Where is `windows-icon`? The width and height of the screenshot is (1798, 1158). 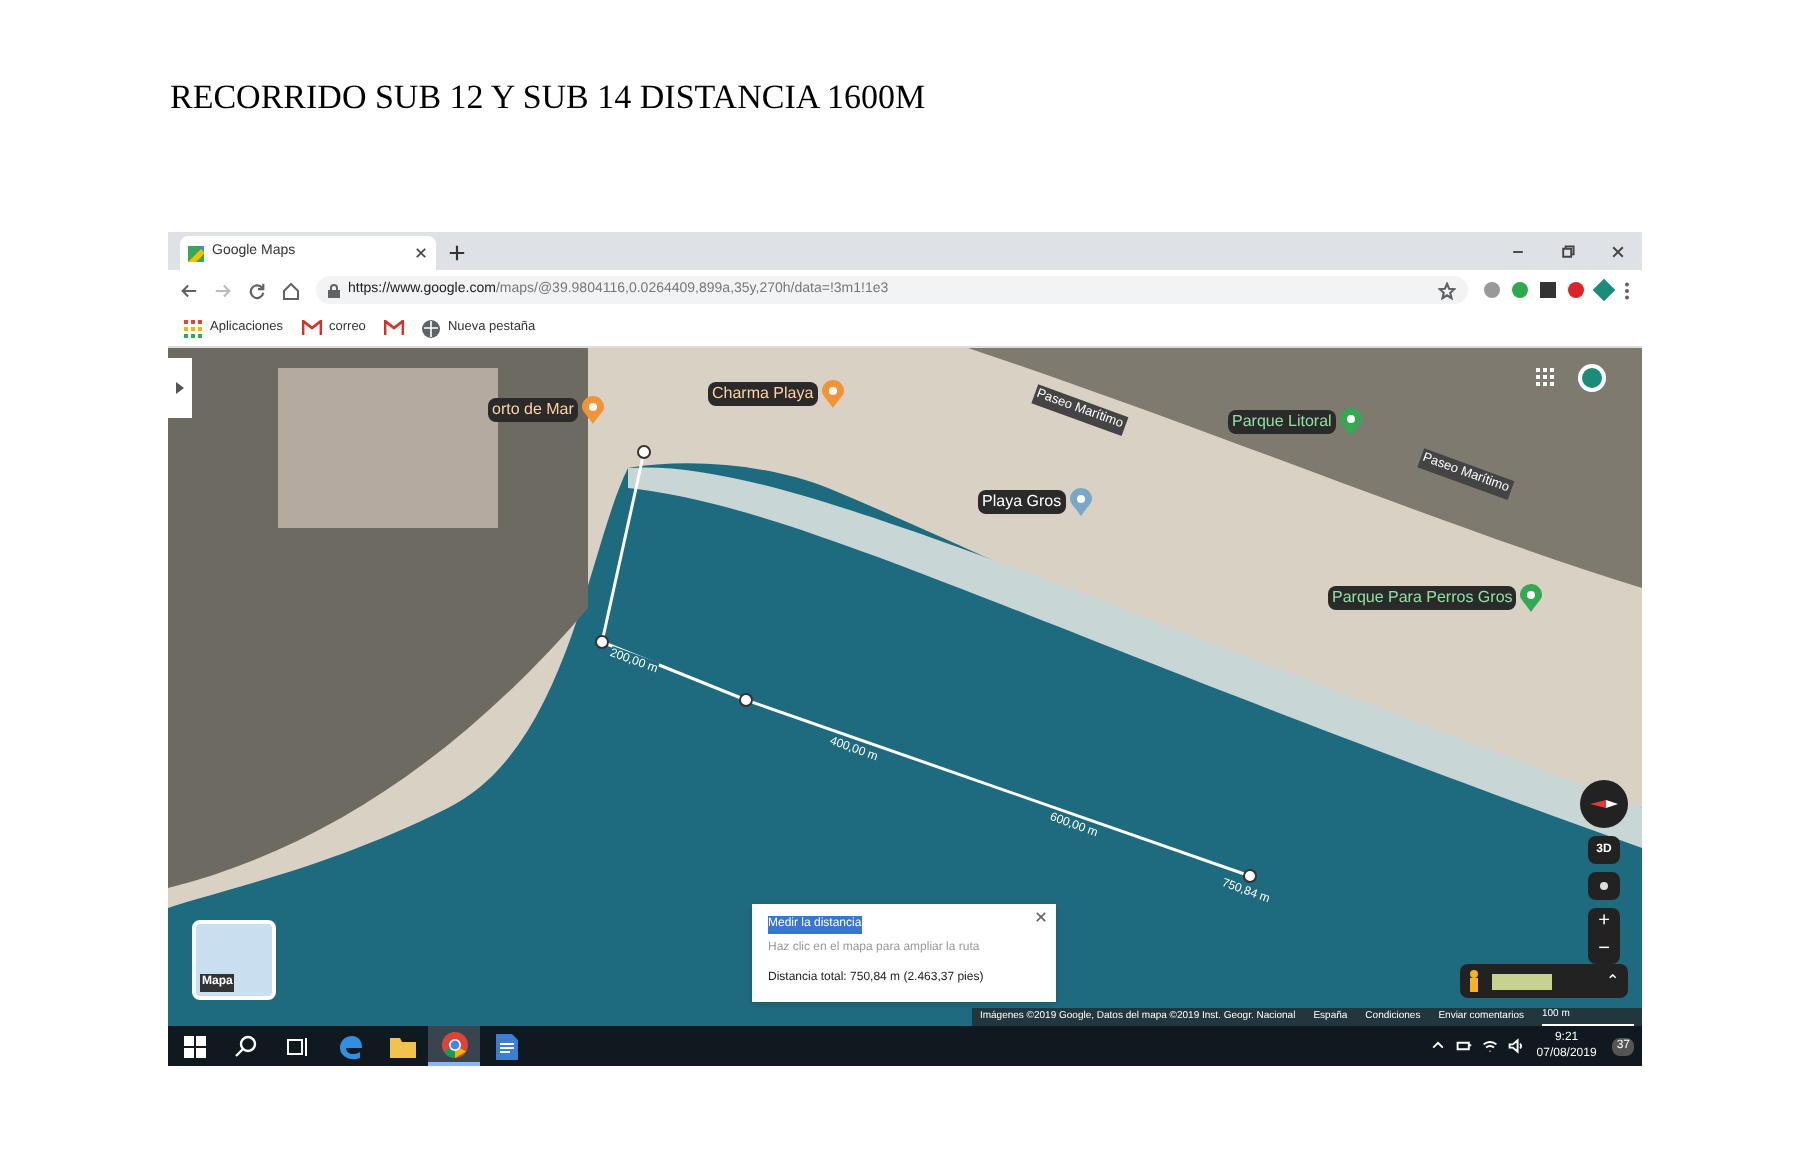 windows-icon is located at coordinates (194, 1046).